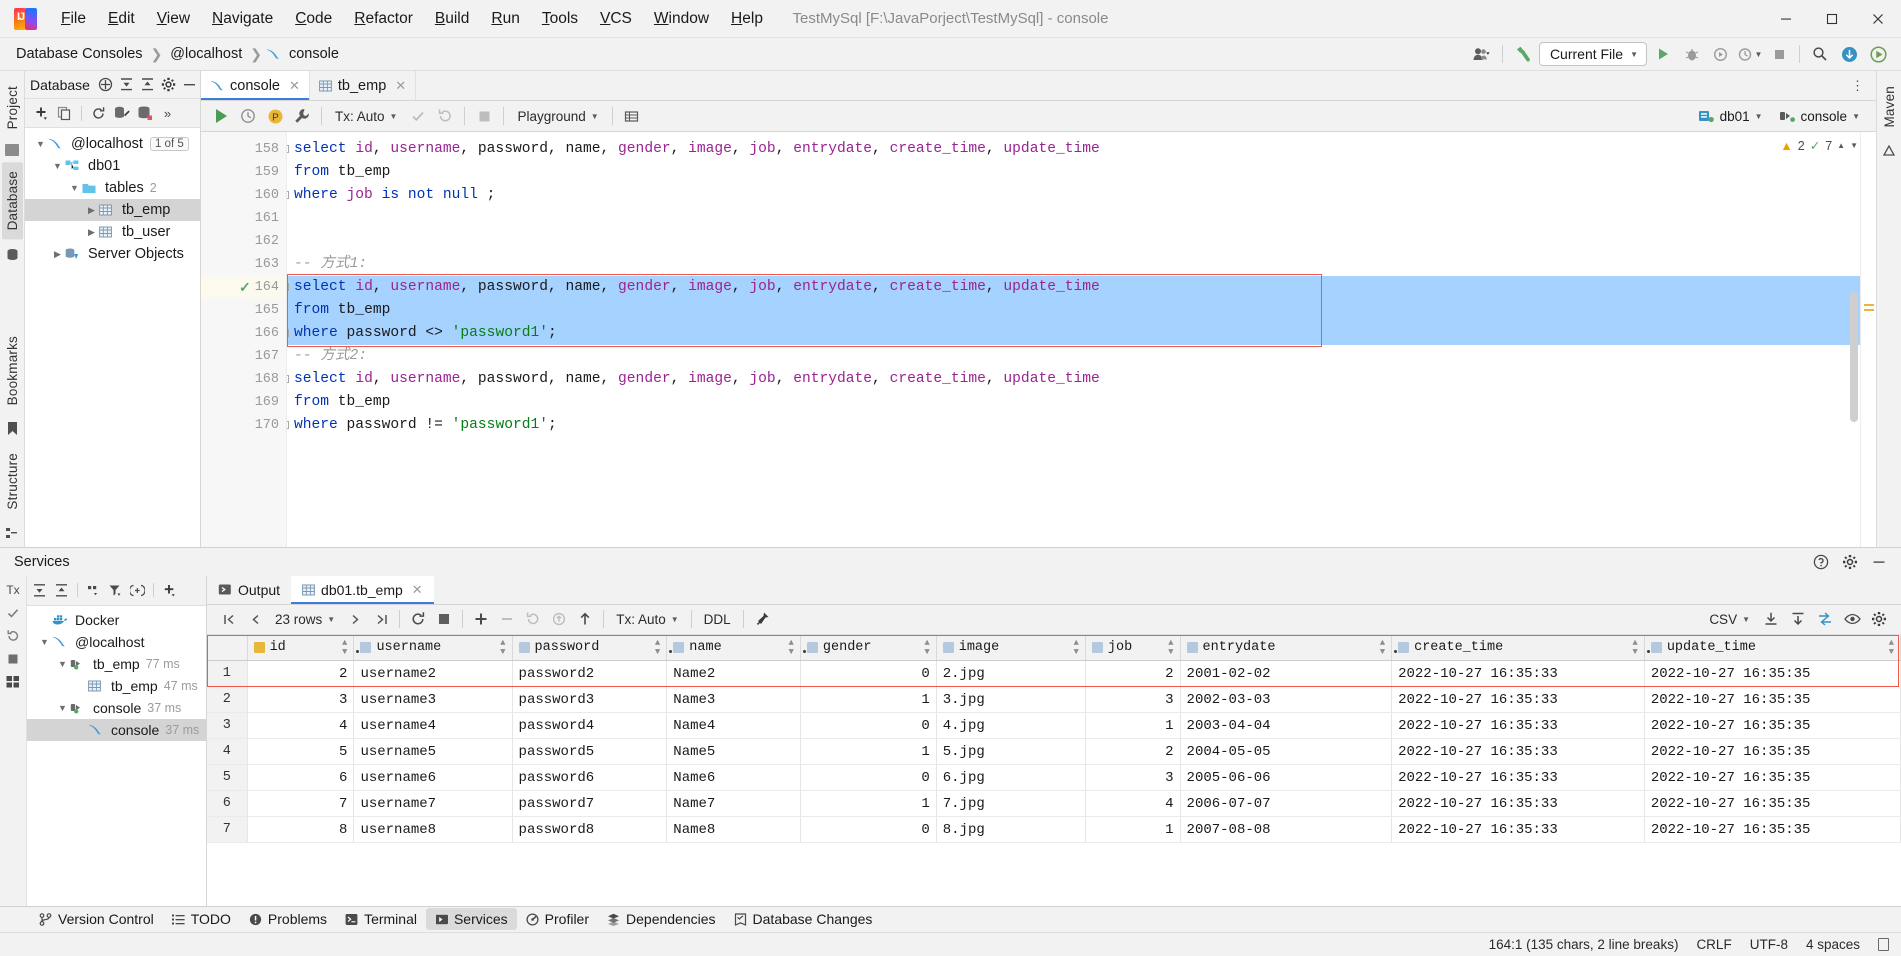 This screenshot has height=956, width=1901. I want to click on services-tree-item-console: console 37 ms, so click(116, 729).